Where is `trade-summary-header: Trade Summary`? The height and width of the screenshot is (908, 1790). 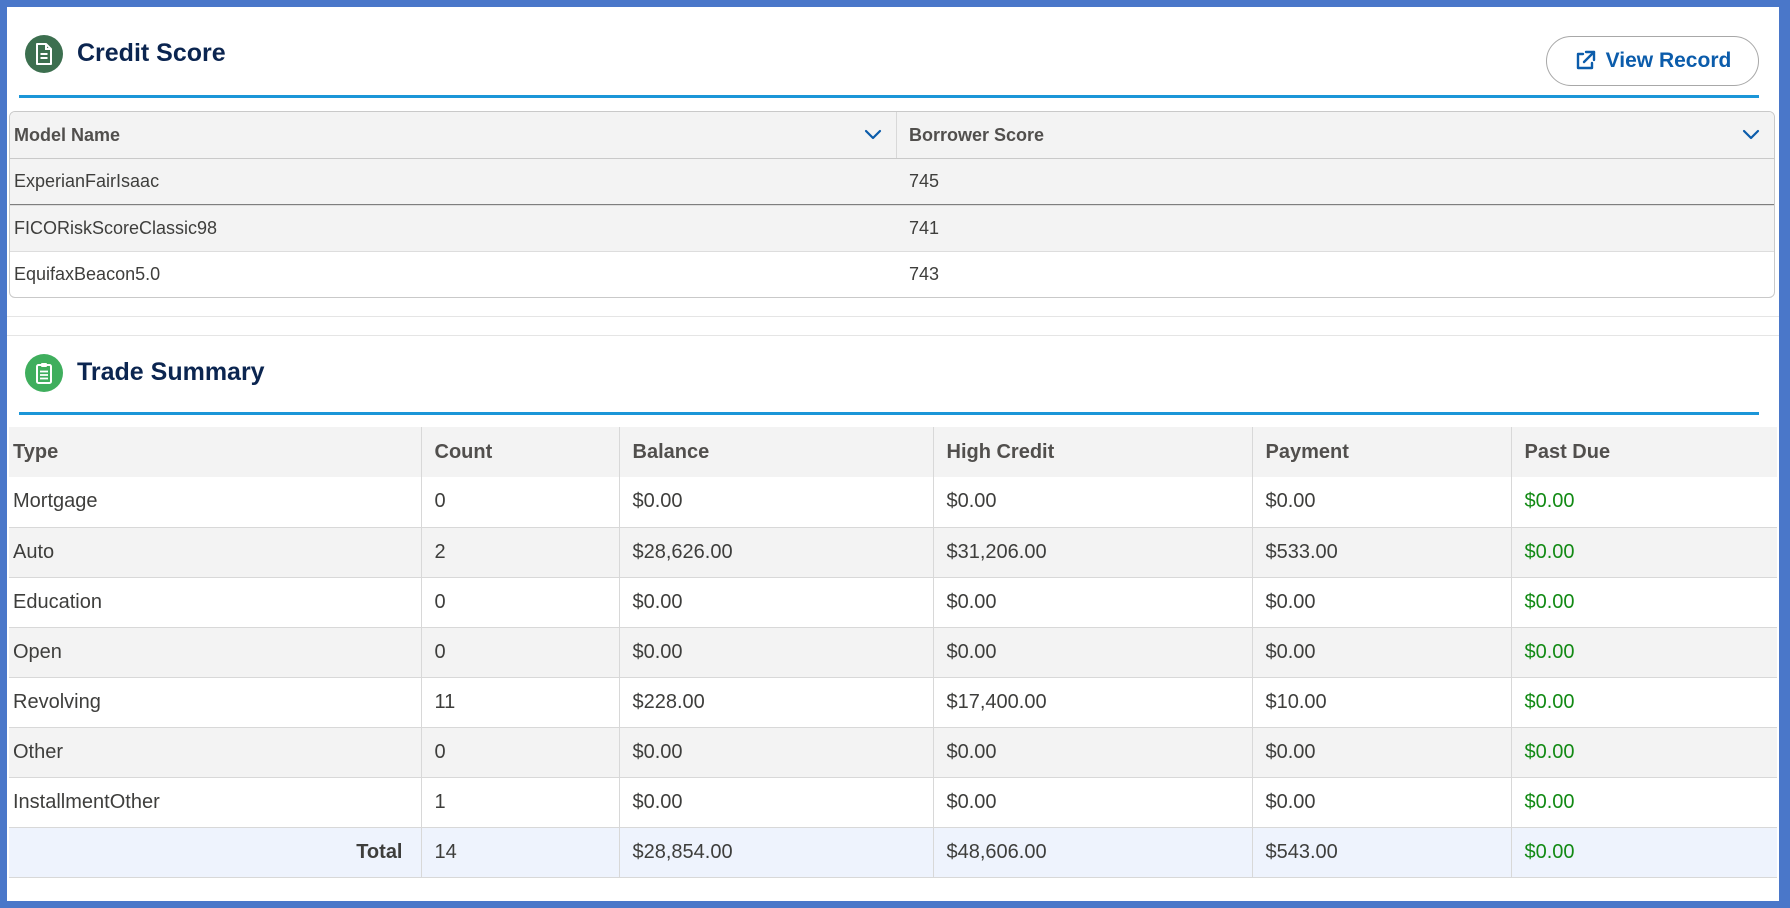
trade-summary-header: Trade Summary is located at coordinates (889, 374).